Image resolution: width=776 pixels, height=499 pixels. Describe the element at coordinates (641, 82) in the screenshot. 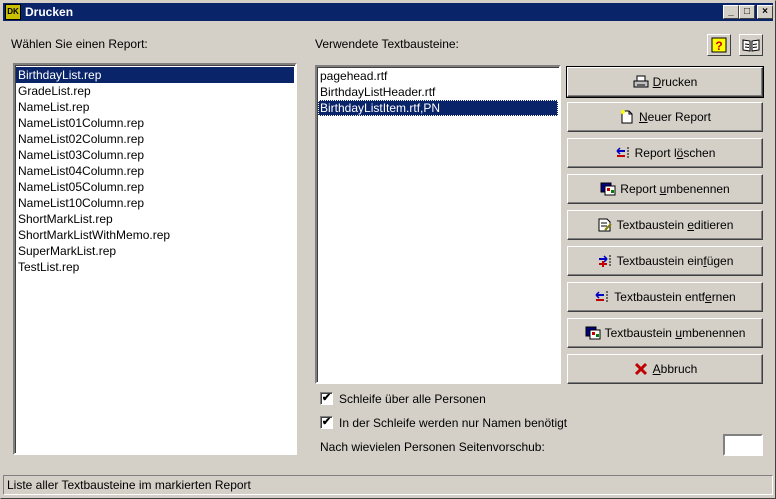

I see `printer-icon` at that location.